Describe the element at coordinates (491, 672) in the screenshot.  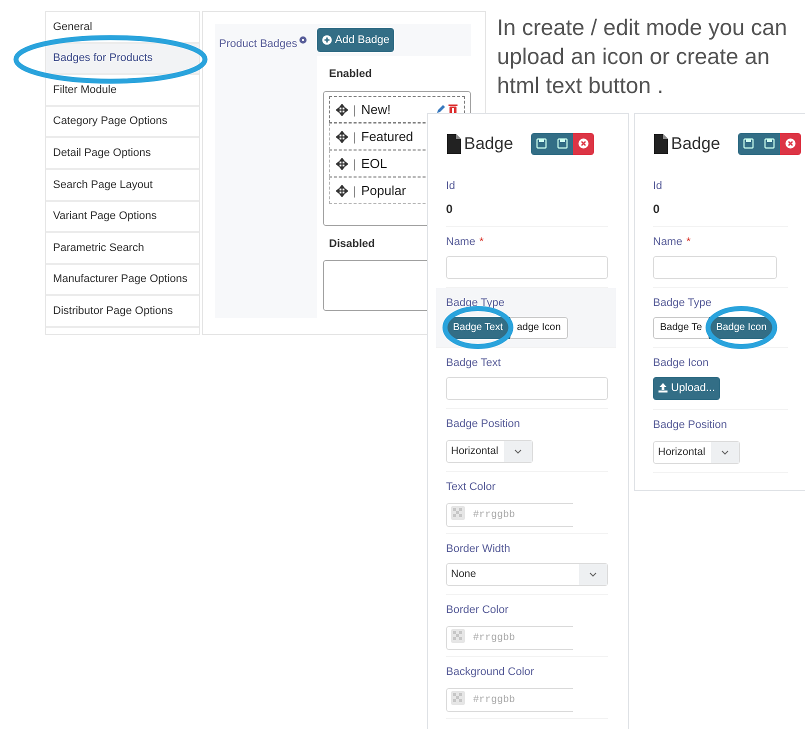
I see `field-label: Background Color` at that location.